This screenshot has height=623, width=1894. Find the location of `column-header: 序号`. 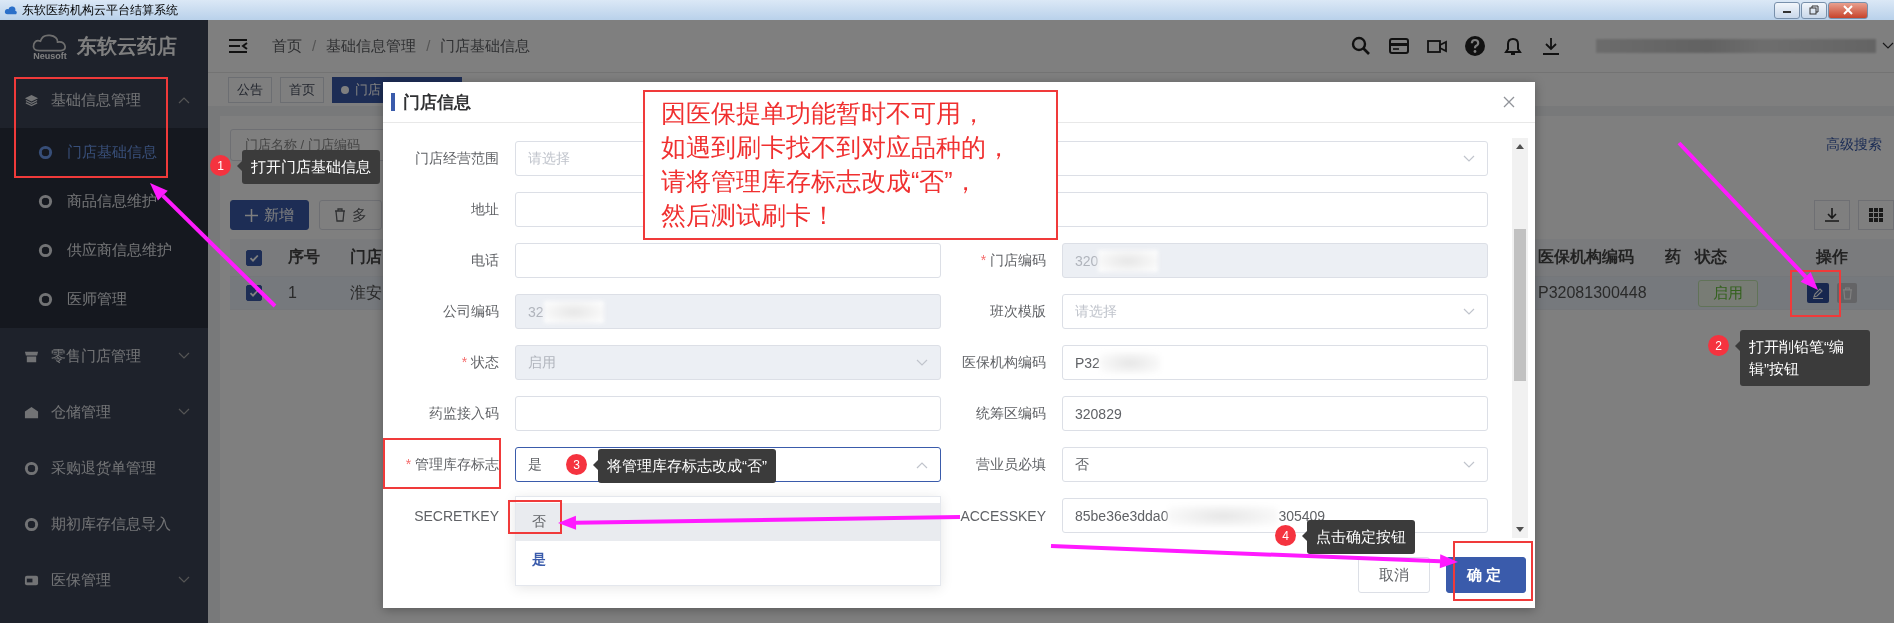

column-header: 序号 is located at coordinates (309, 258).